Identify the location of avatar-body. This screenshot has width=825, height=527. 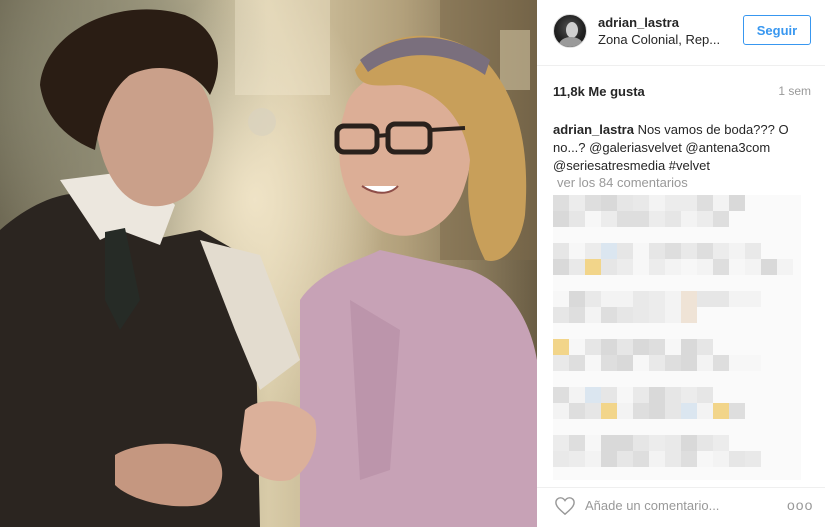
(571, 42).